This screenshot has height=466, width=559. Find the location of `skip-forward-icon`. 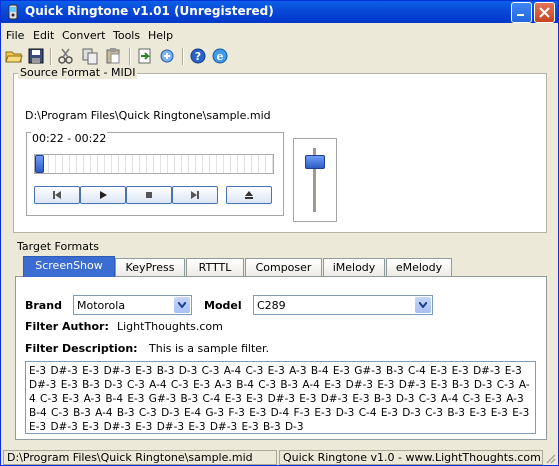

skip-forward-icon is located at coordinates (195, 195).